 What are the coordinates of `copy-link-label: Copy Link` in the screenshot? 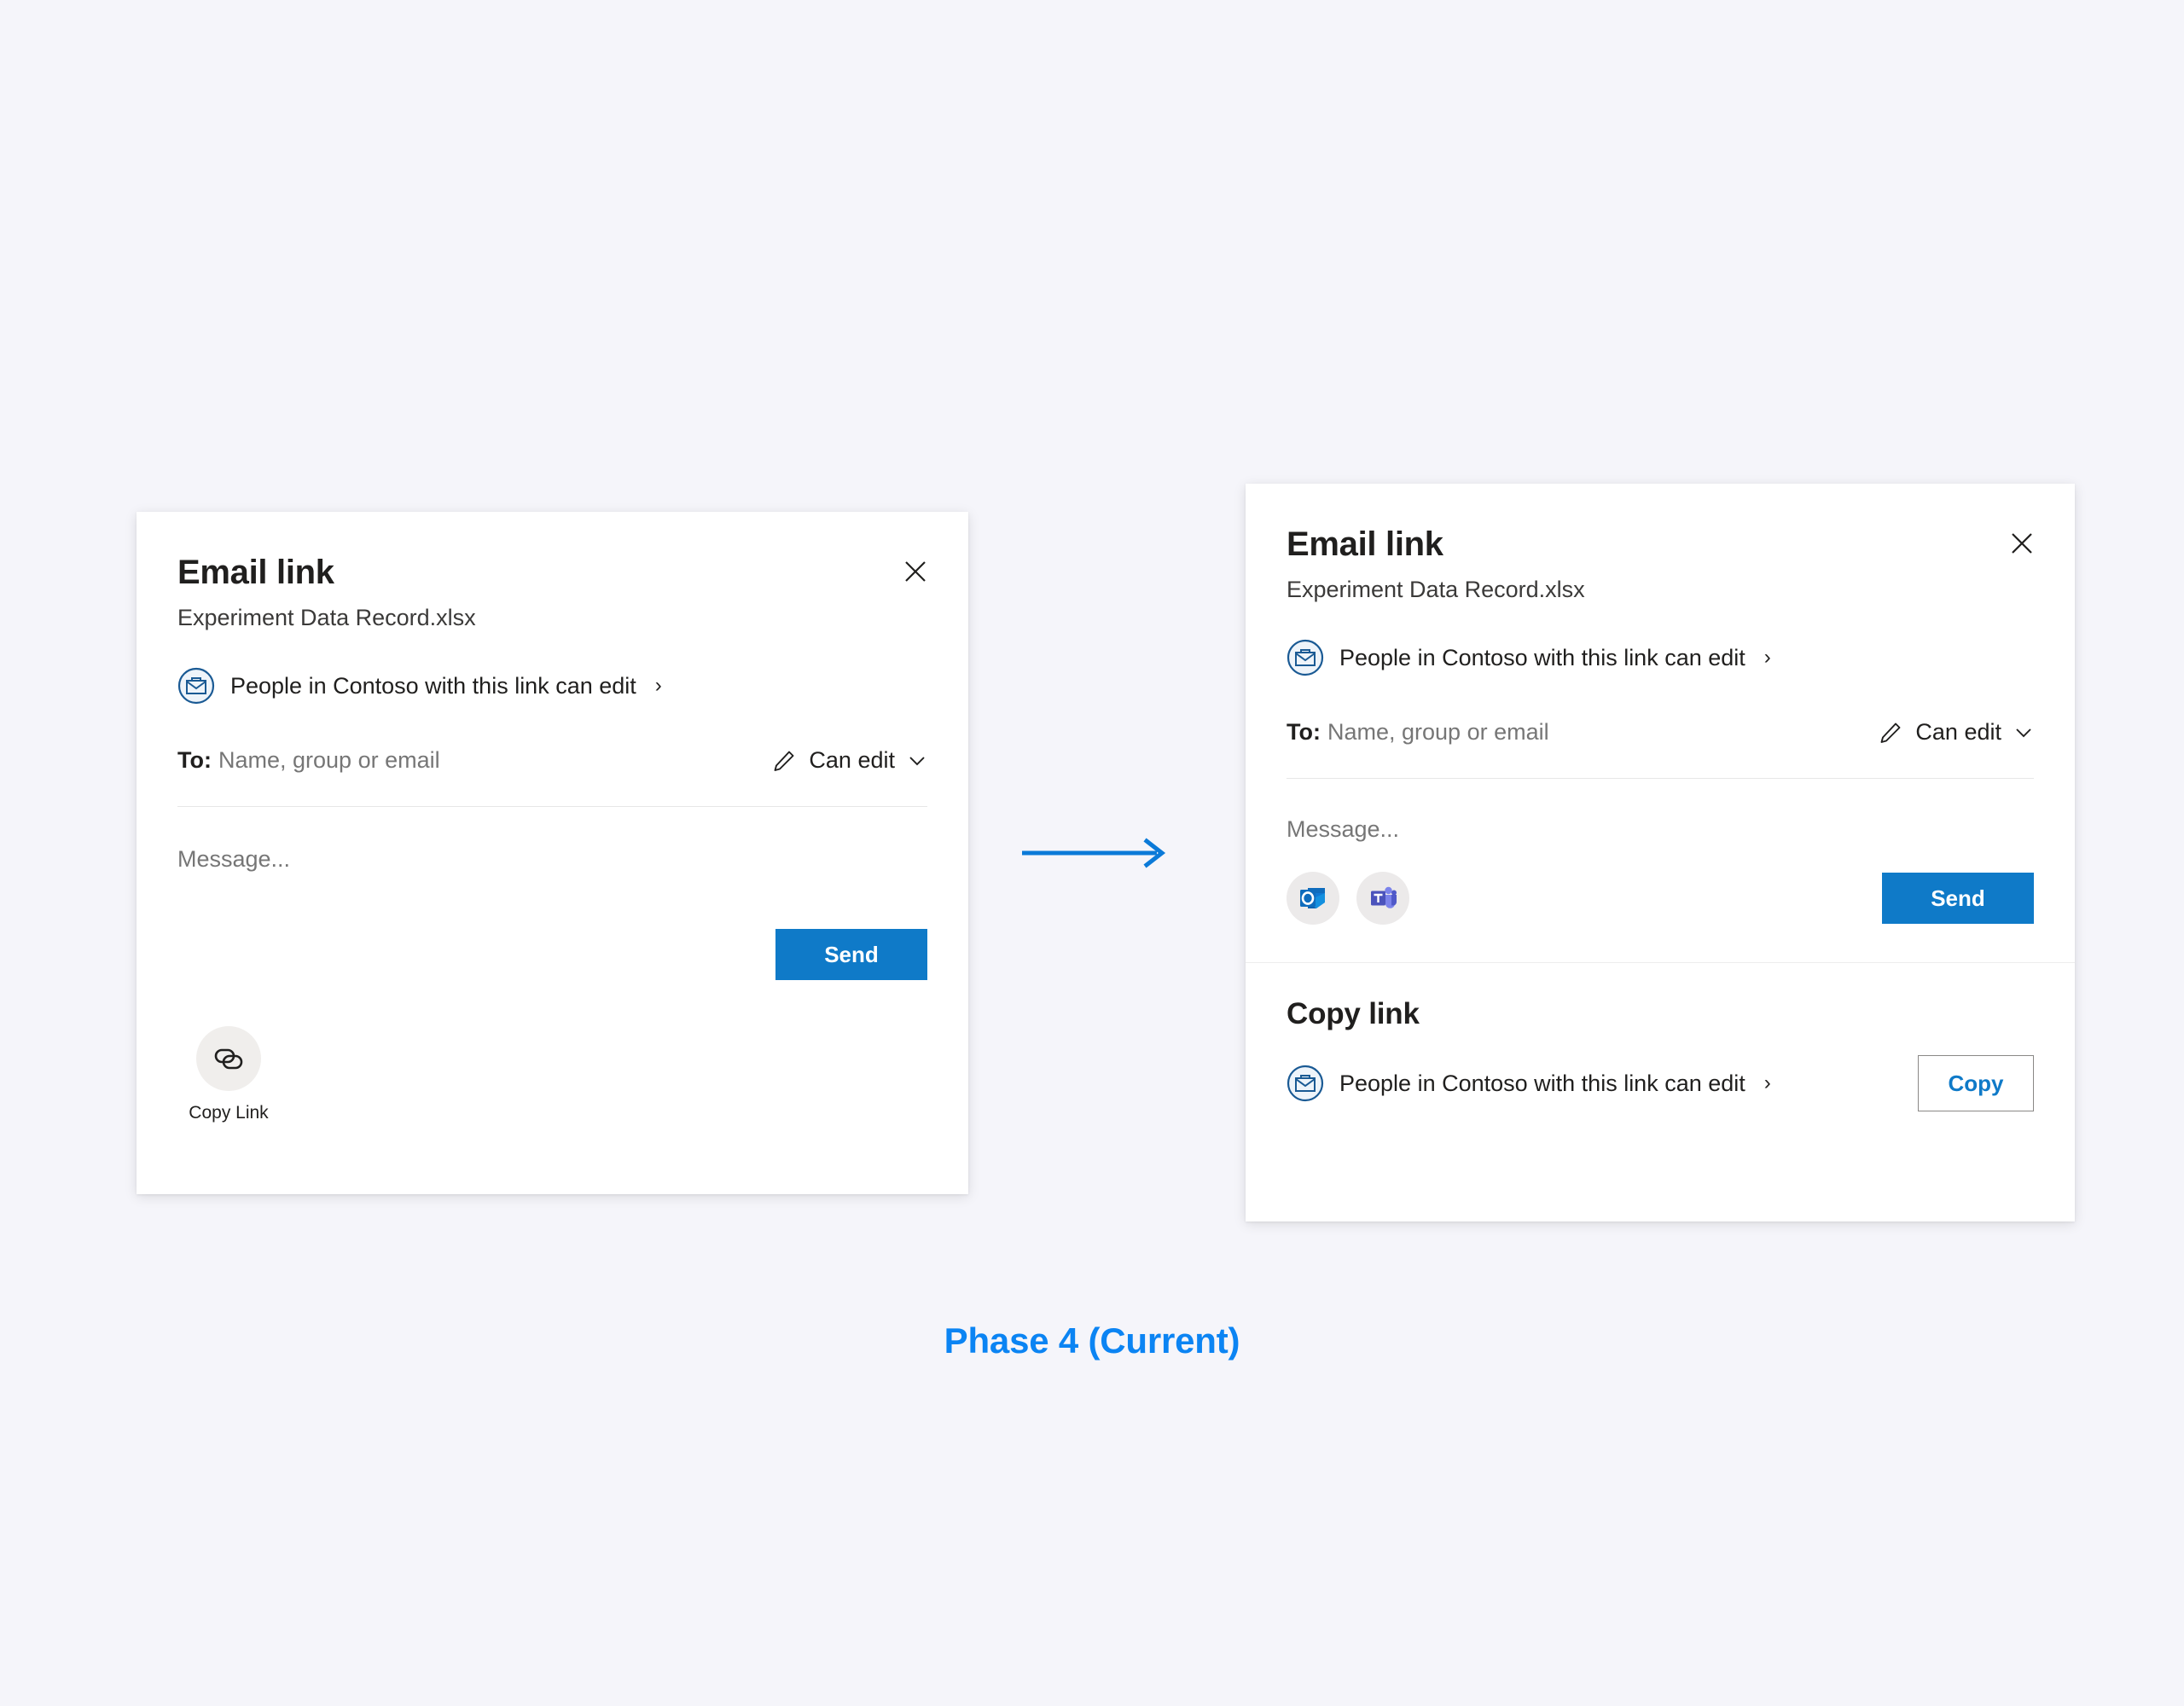 It's located at (229, 1113).